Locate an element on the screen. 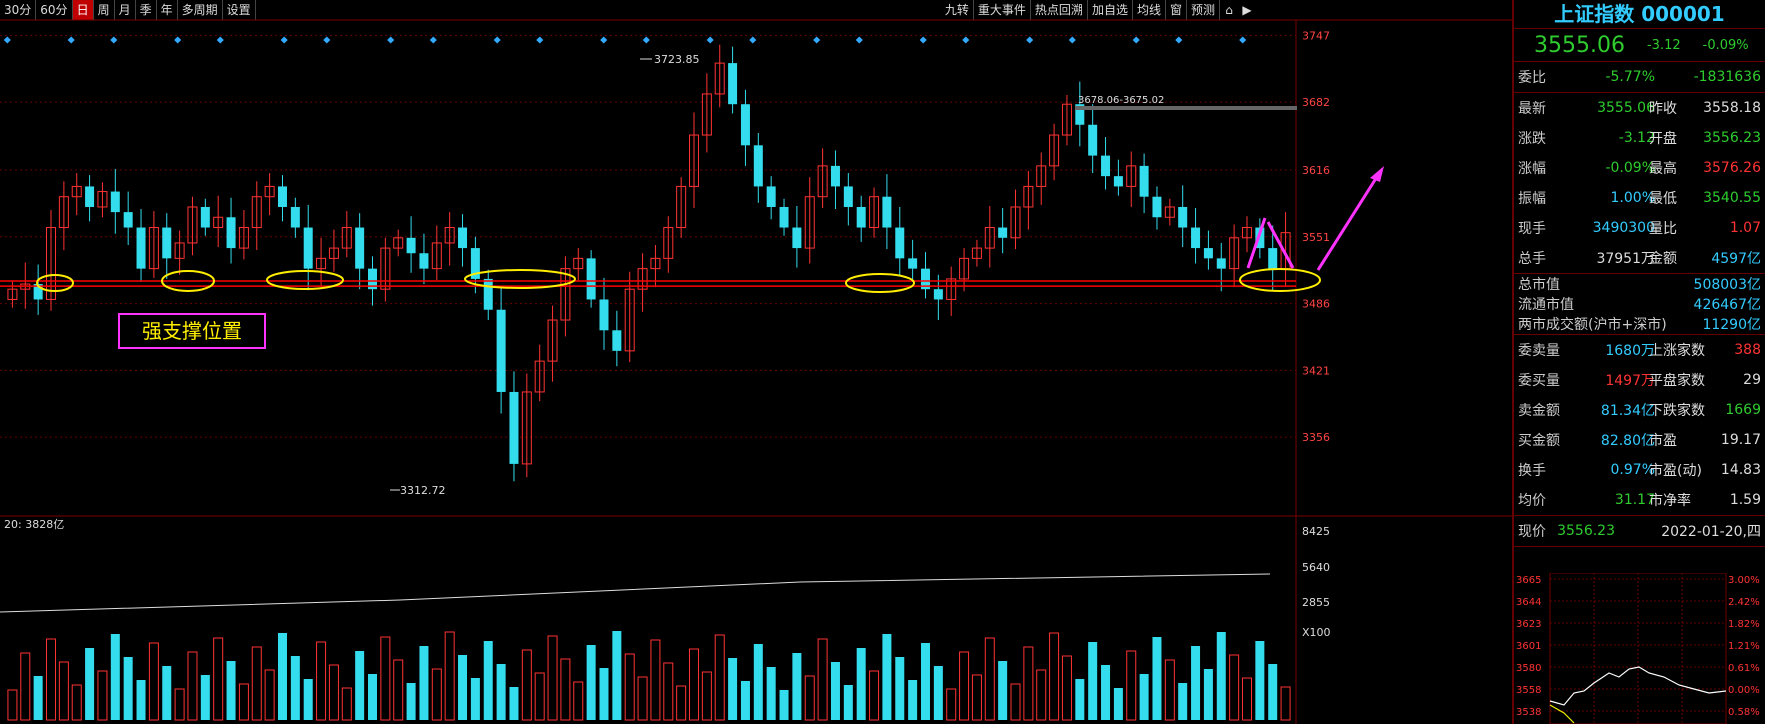  mkt-row-2: 两市成交额(沪市+深市) 11290亿 is located at coordinates (1639, 324).